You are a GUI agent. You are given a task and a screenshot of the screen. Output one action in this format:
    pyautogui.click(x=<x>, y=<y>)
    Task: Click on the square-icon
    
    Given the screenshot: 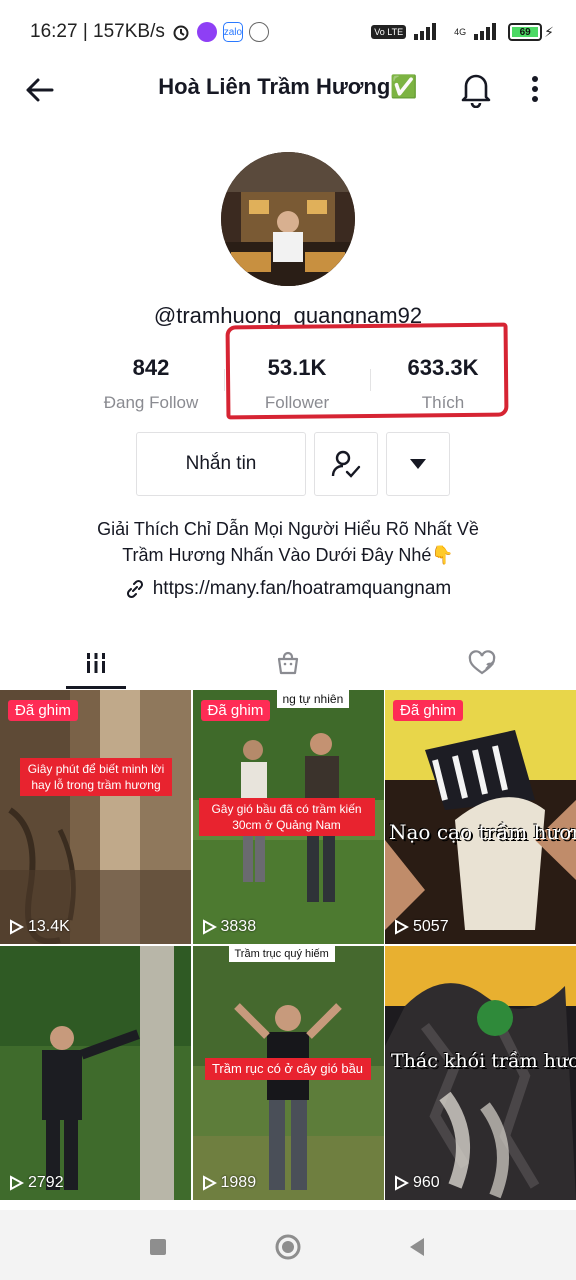 What is the action you would take?
    pyautogui.click(x=158, y=1247)
    